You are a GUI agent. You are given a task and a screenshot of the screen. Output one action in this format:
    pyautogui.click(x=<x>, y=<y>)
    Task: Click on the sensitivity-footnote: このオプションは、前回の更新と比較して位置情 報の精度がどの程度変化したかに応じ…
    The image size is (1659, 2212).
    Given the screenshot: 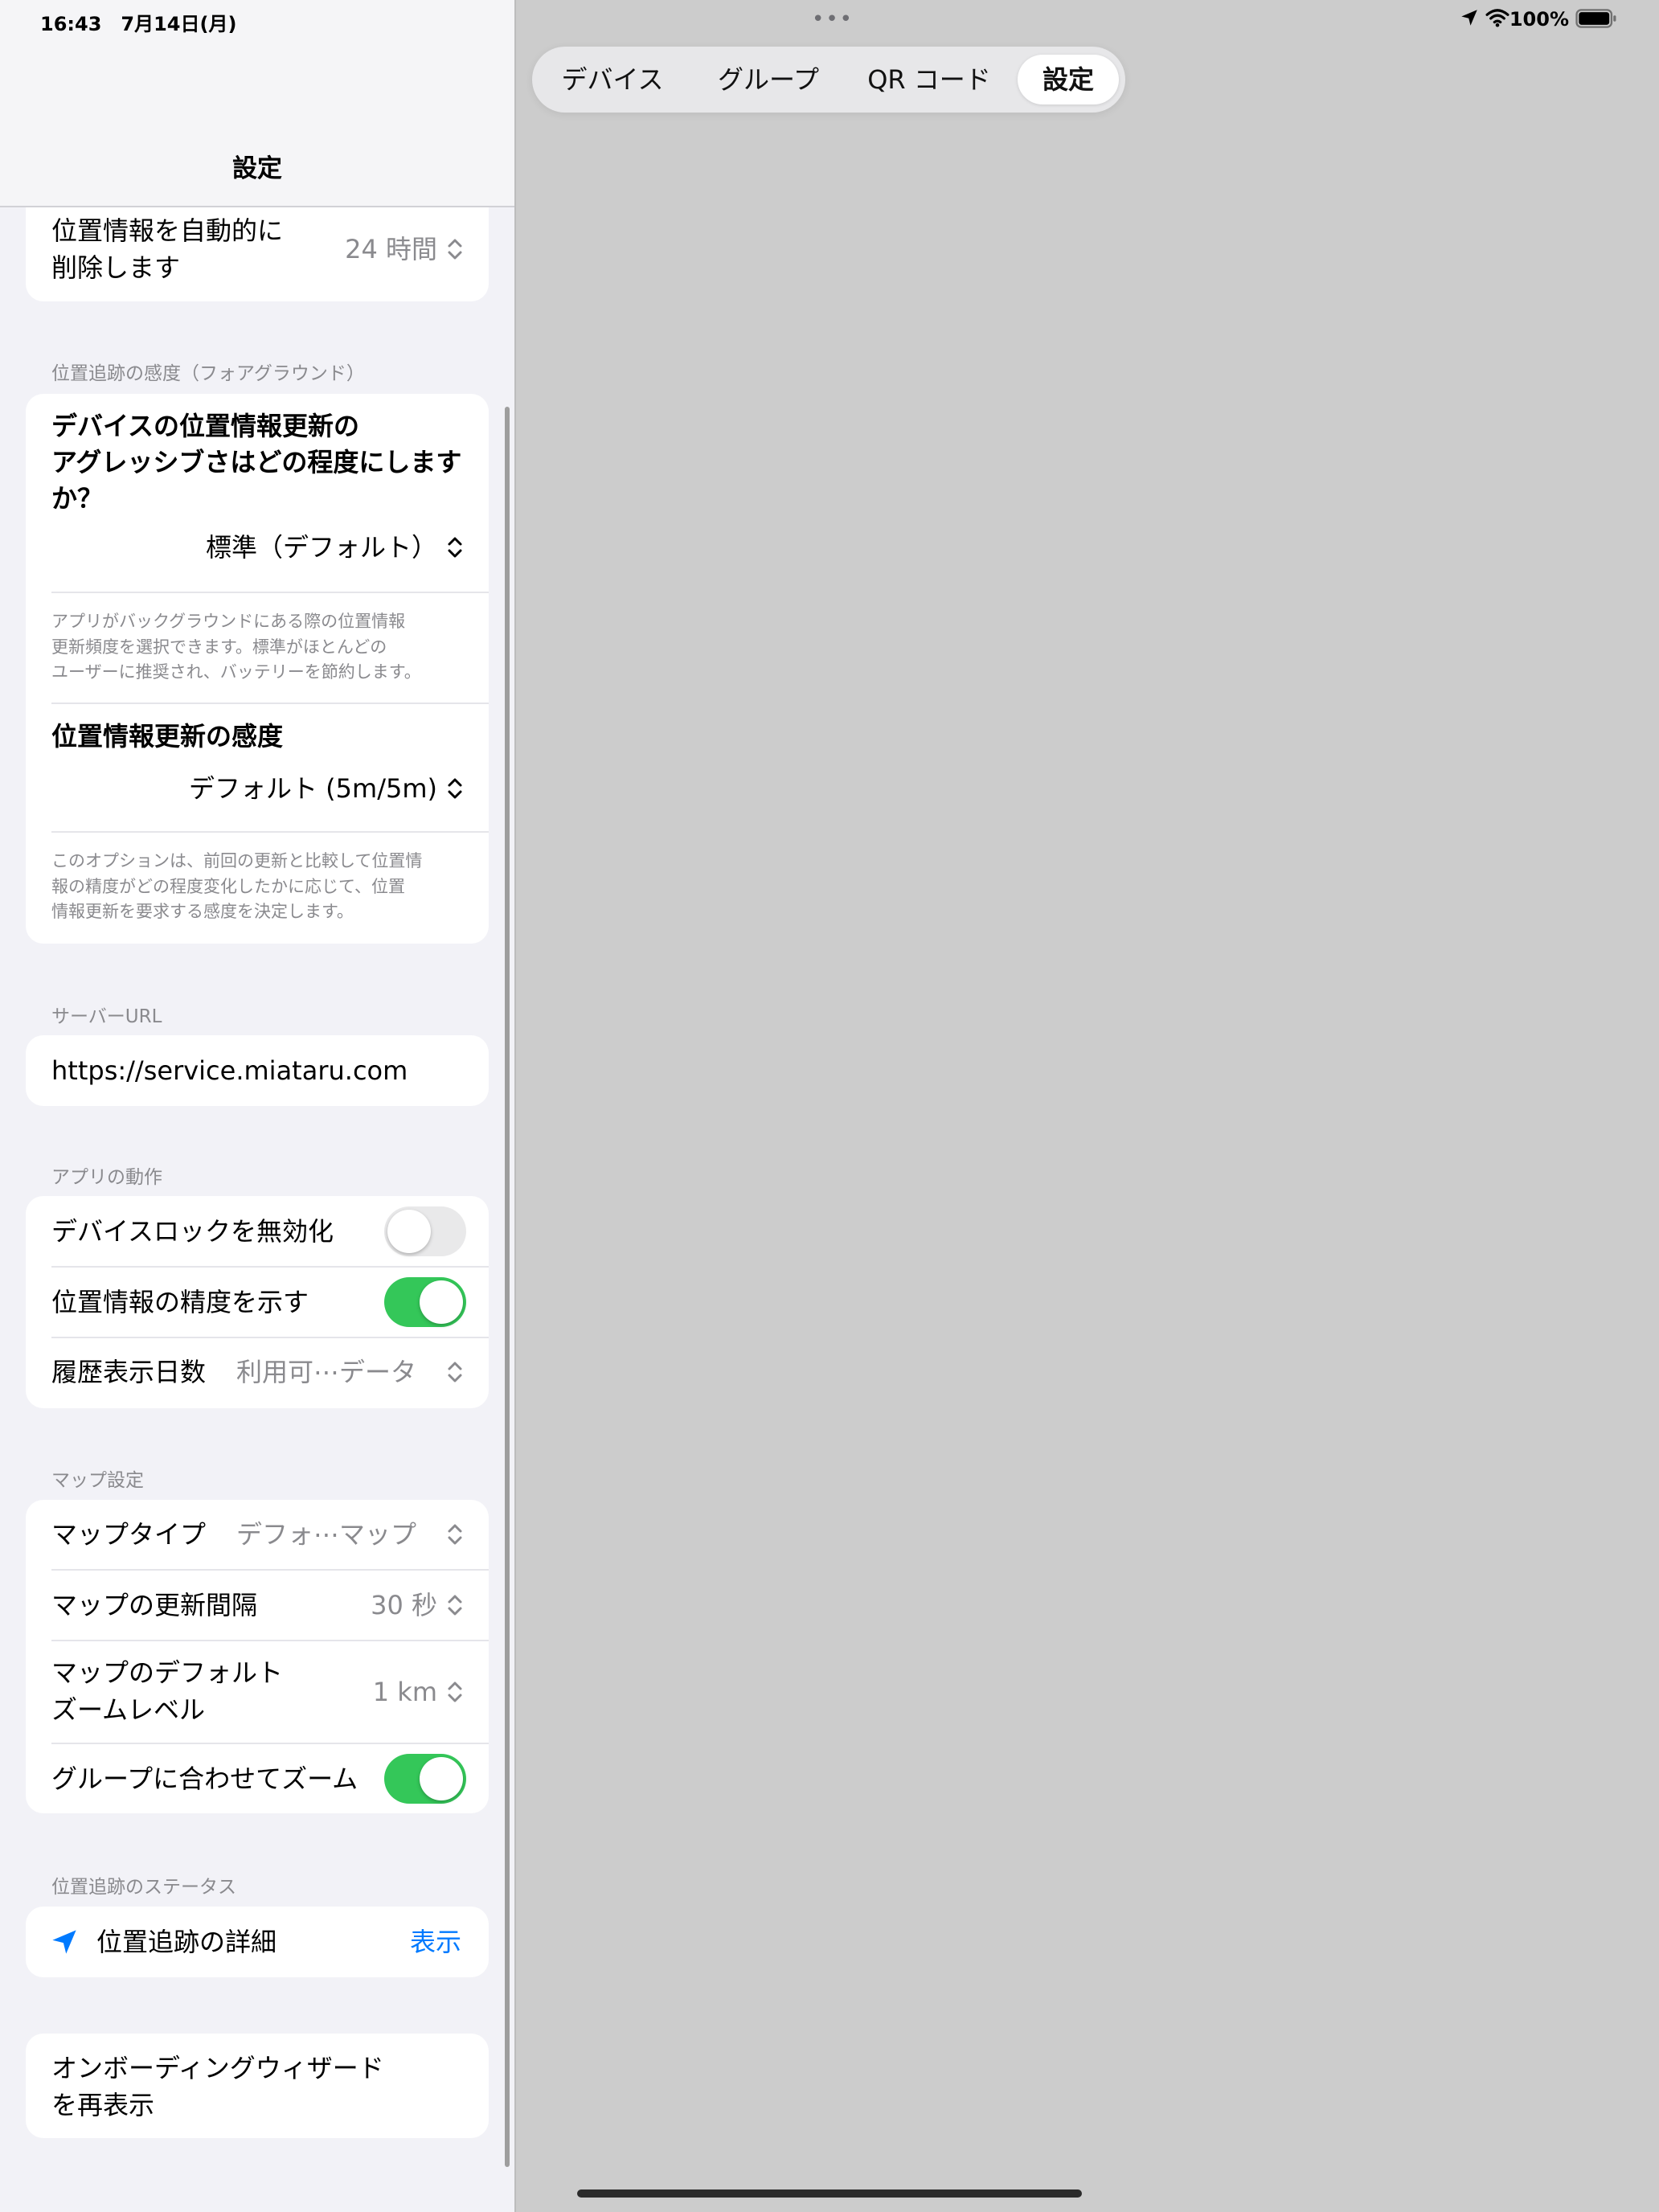 What is the action you would take?
    pyautogui.click(x=252, y=887)
    